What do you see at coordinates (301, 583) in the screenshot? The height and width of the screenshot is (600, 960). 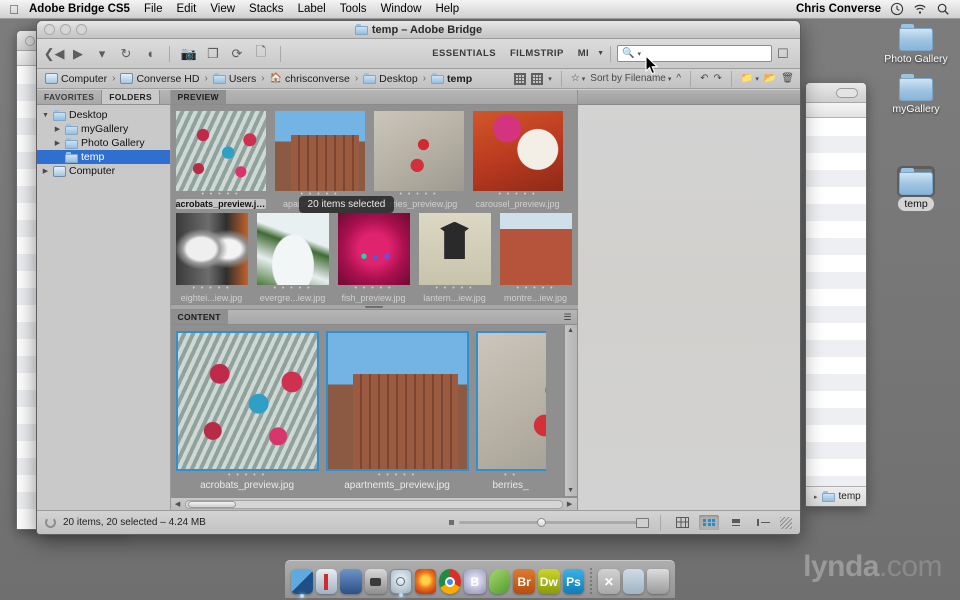 I see `dock-item-finder` at bounding box center [301, 583].